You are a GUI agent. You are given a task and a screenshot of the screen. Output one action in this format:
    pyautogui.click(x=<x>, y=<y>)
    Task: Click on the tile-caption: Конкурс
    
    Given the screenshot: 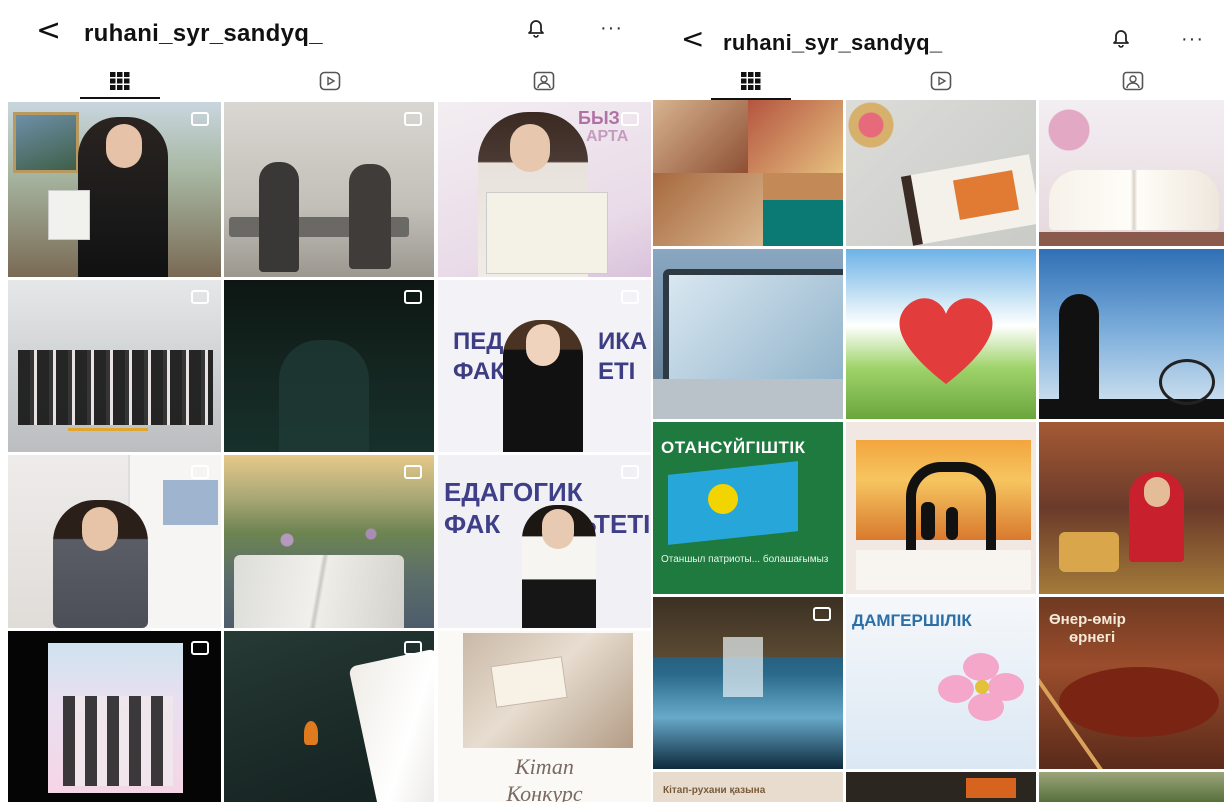 What is the action you would take?
    pyautogui.click(x=544, y=791)
    